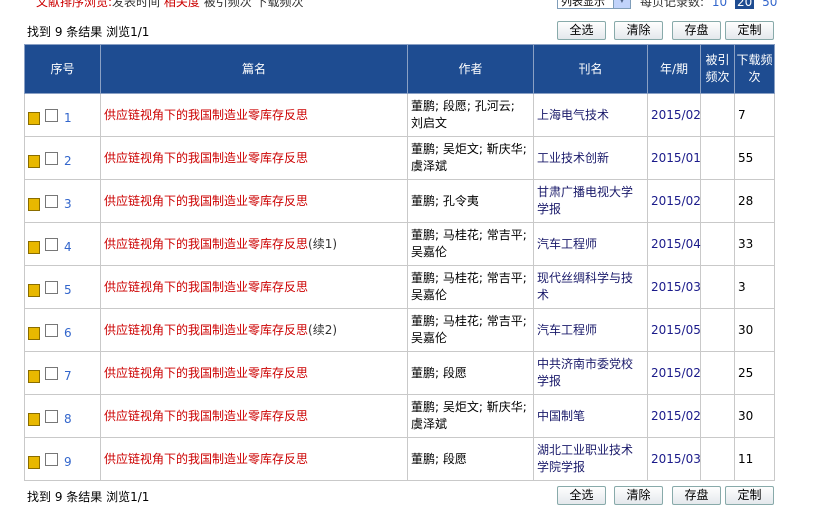 Image resolution: width=828 pixels, height=519 pixels. I want to click on result-info: 找到 9 条结果 浏览1/1, so click(88, 32).